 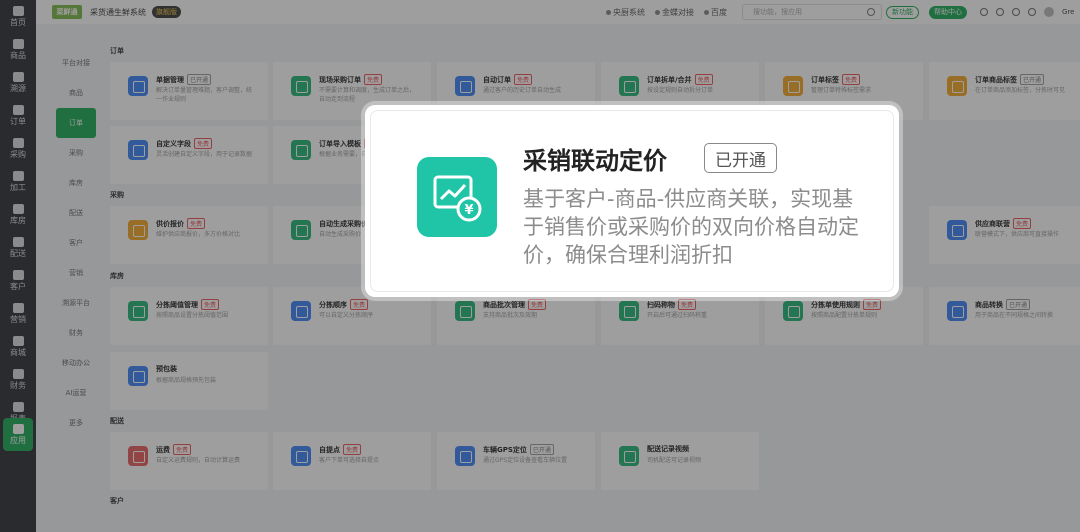 I want to click on pricing-chart-icon: ¥, so click(x=457, y=197).